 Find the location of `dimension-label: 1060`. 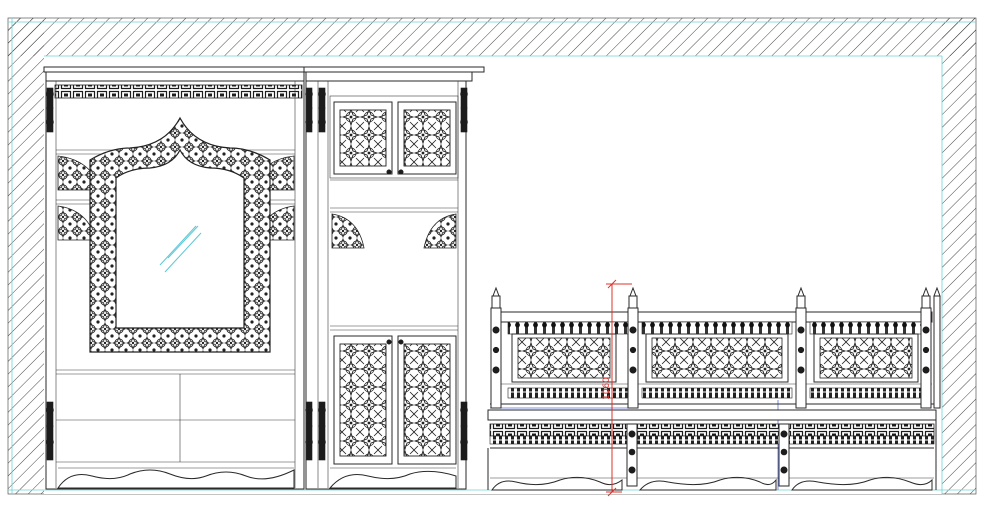

dimension-label: 1060 is located at coordinates (607, 388).